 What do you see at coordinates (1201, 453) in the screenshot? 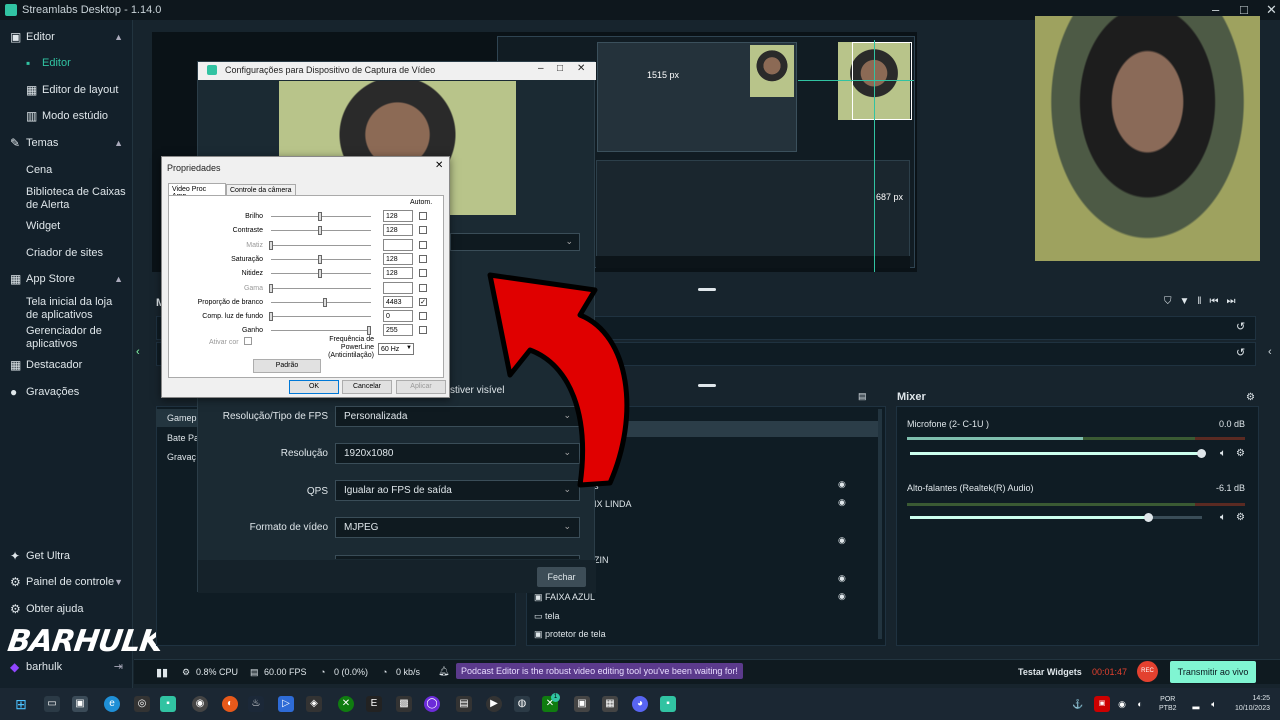
I see `mixer-volume-knob` at bounding box center [1201, 453].